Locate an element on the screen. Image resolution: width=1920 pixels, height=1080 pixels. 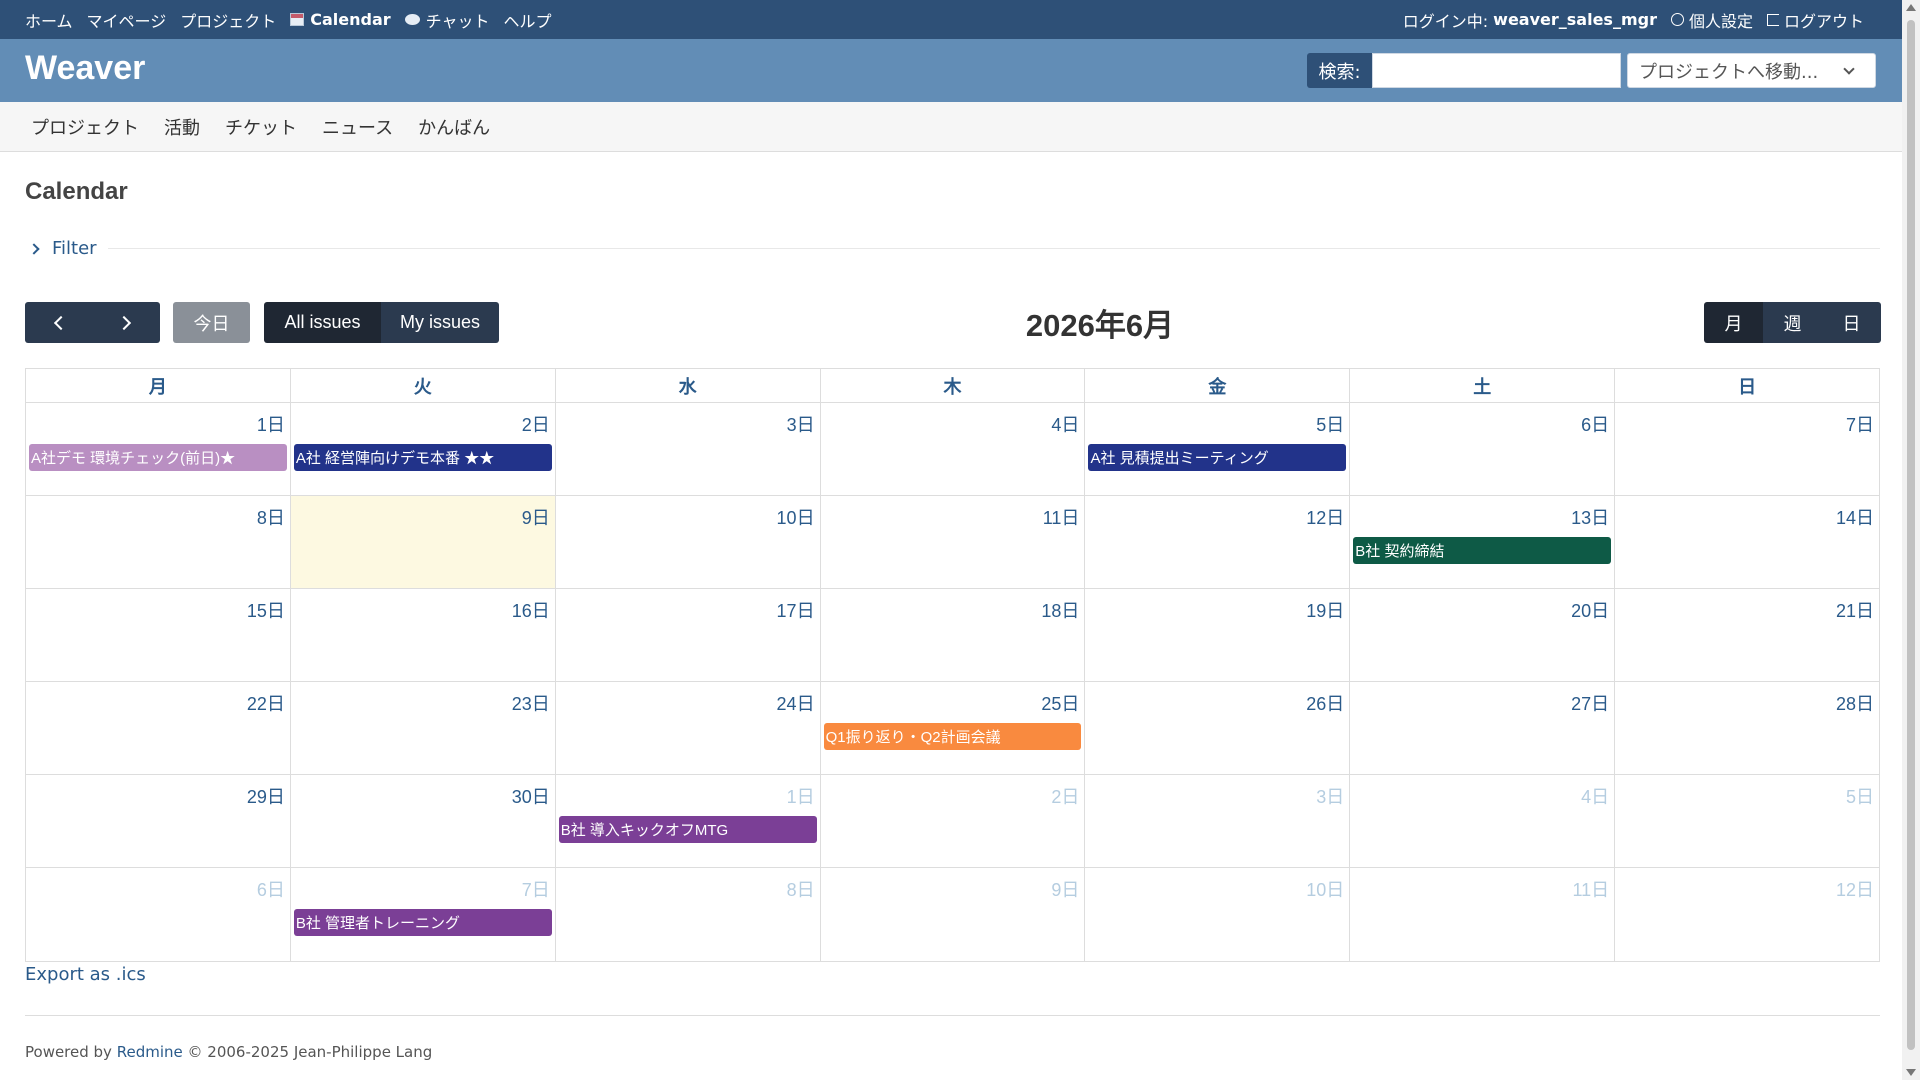
view-month-button: 月 is located at coordinates (1733, 322).